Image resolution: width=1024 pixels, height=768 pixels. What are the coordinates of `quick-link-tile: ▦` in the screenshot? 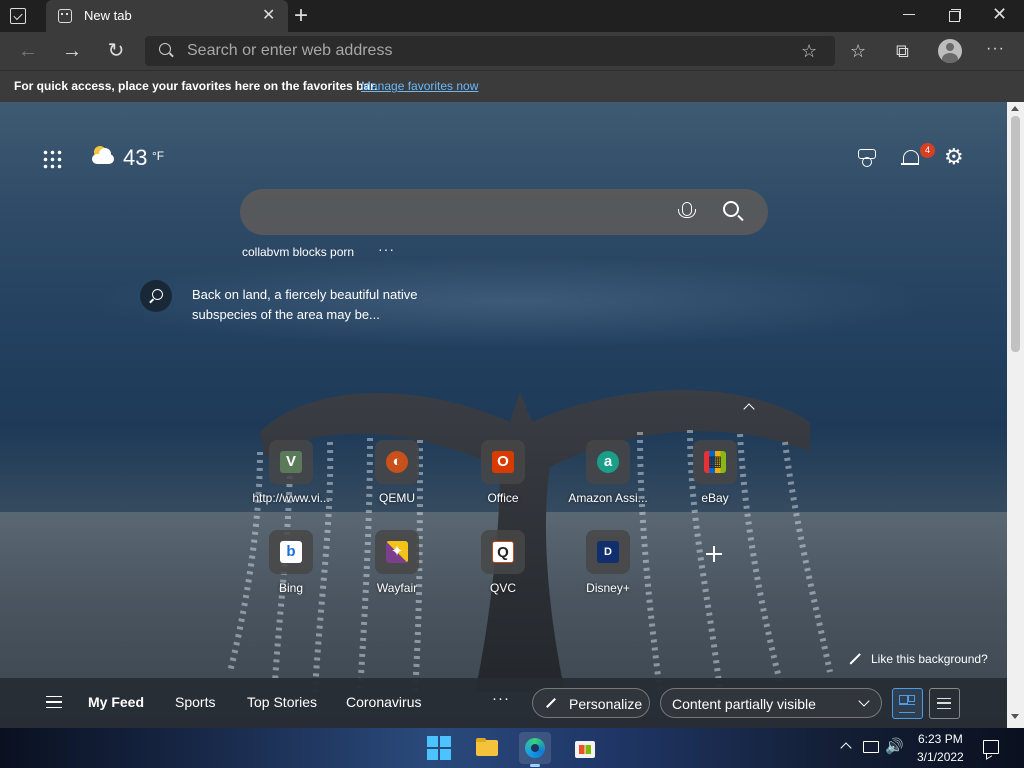 It's located at (715, 462).